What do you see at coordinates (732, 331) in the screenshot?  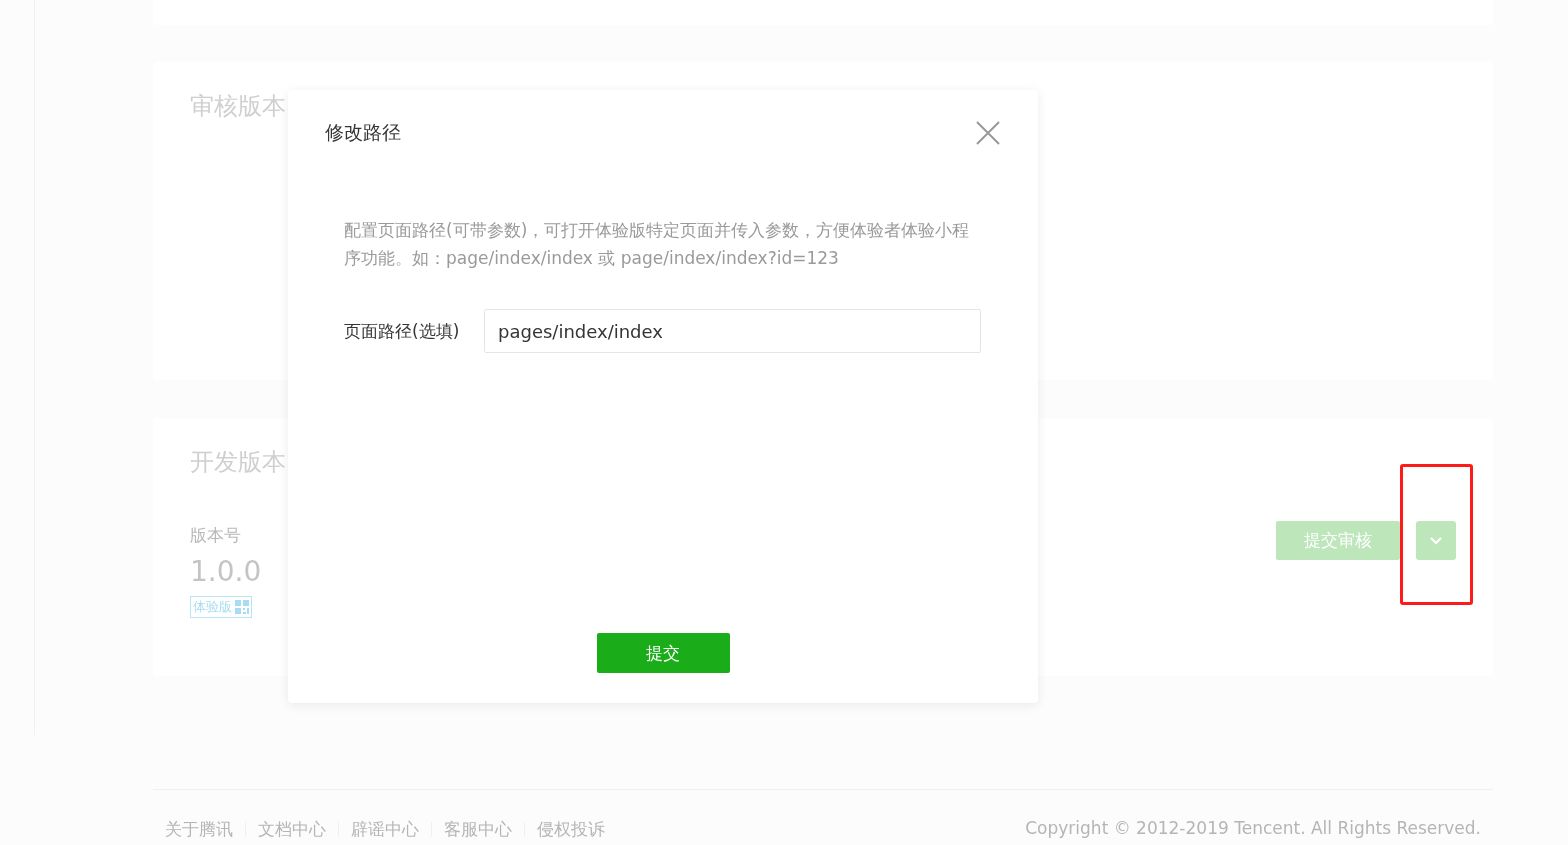 I see `page-path-input: pages/index/index` at bounding box center [732, 331].